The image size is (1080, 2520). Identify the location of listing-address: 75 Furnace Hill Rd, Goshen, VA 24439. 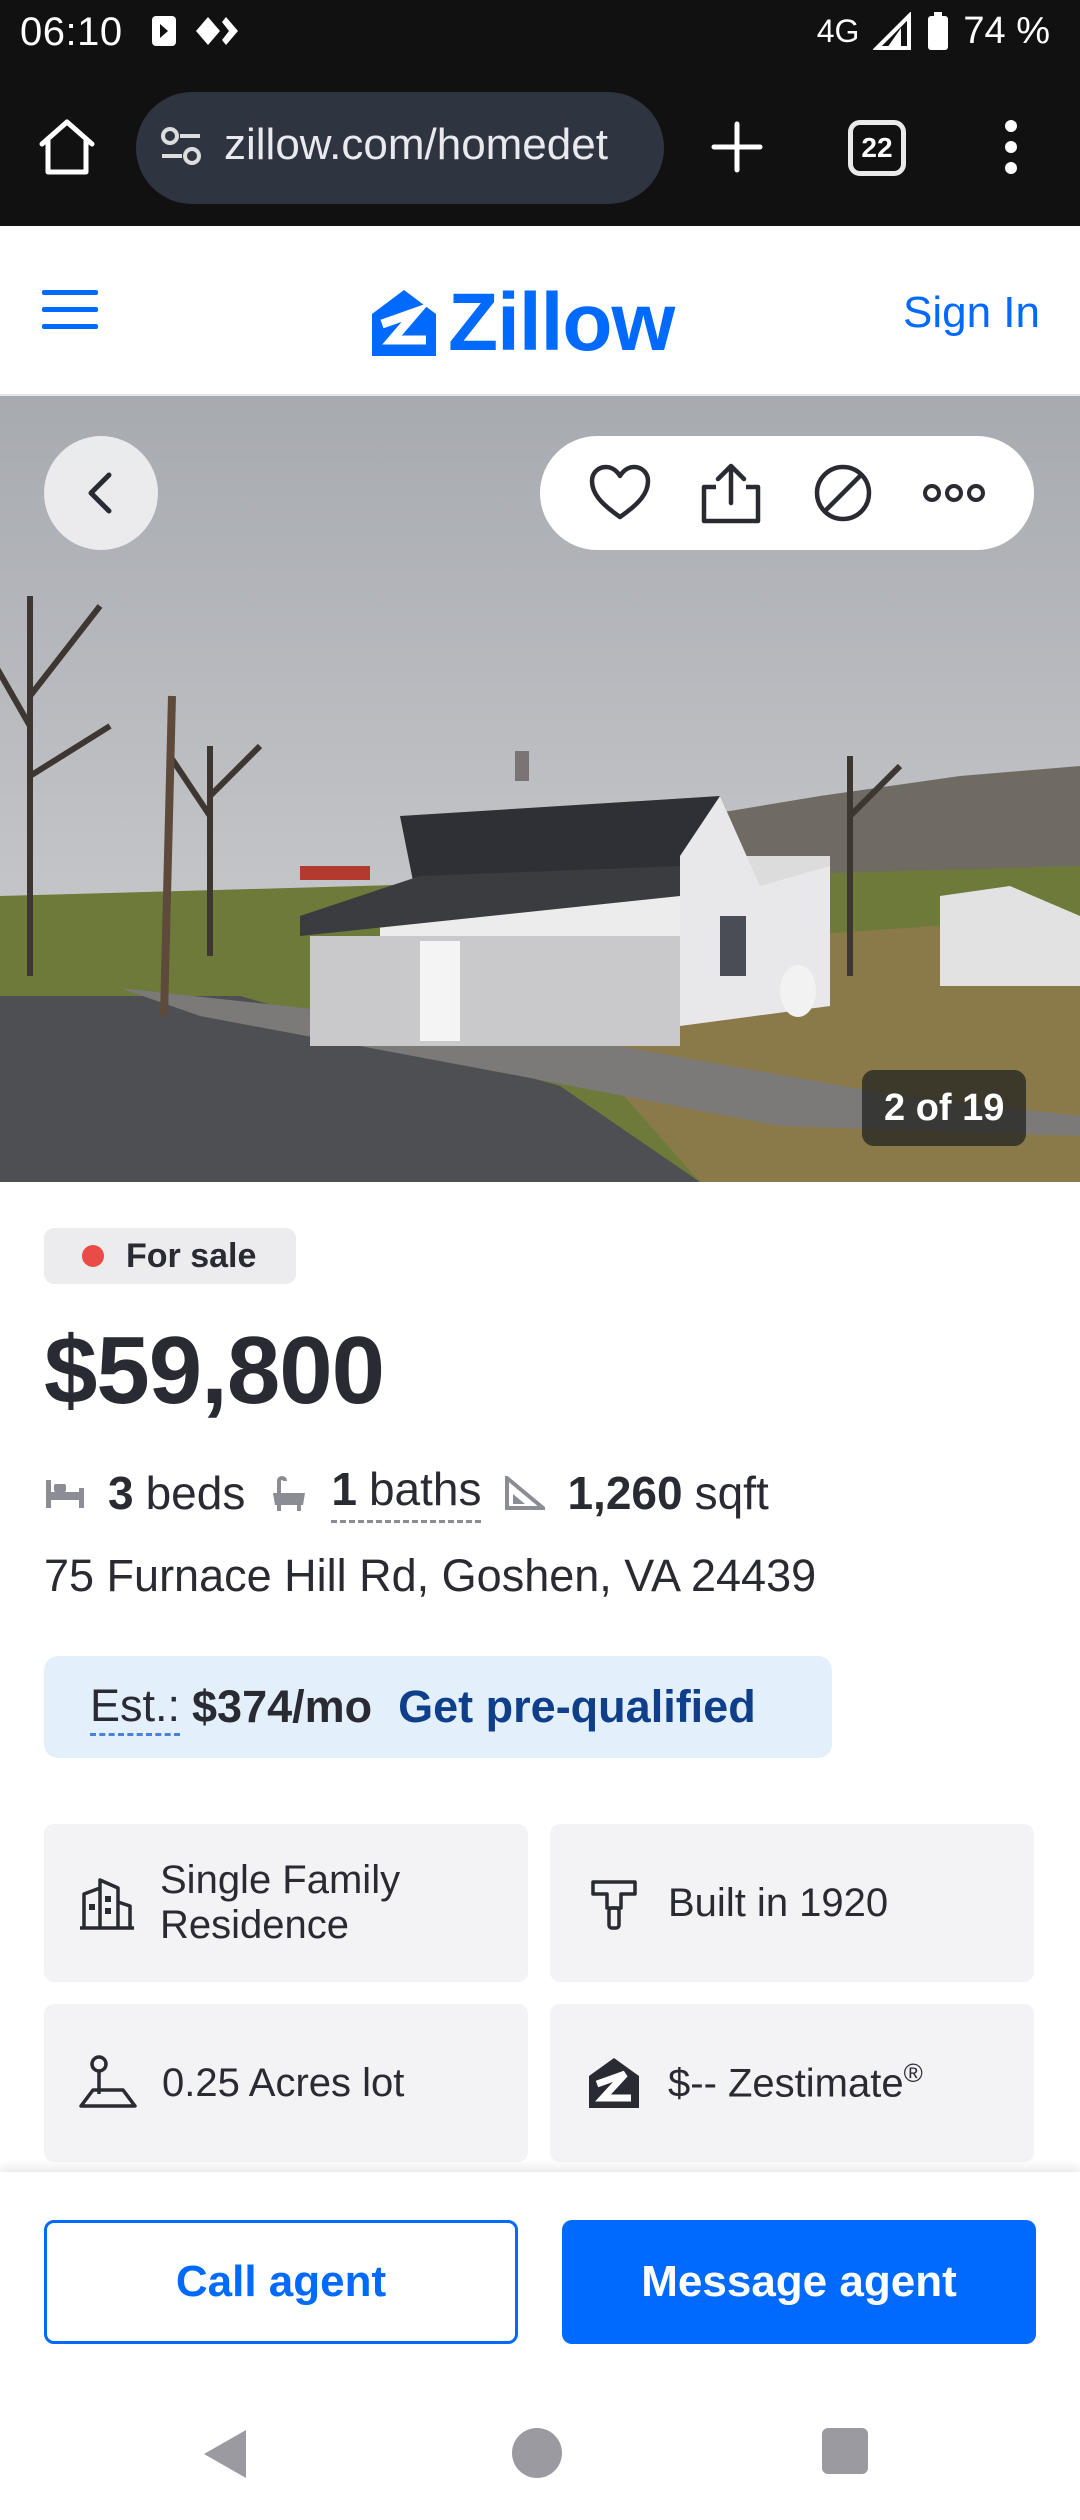
(430, 1575).